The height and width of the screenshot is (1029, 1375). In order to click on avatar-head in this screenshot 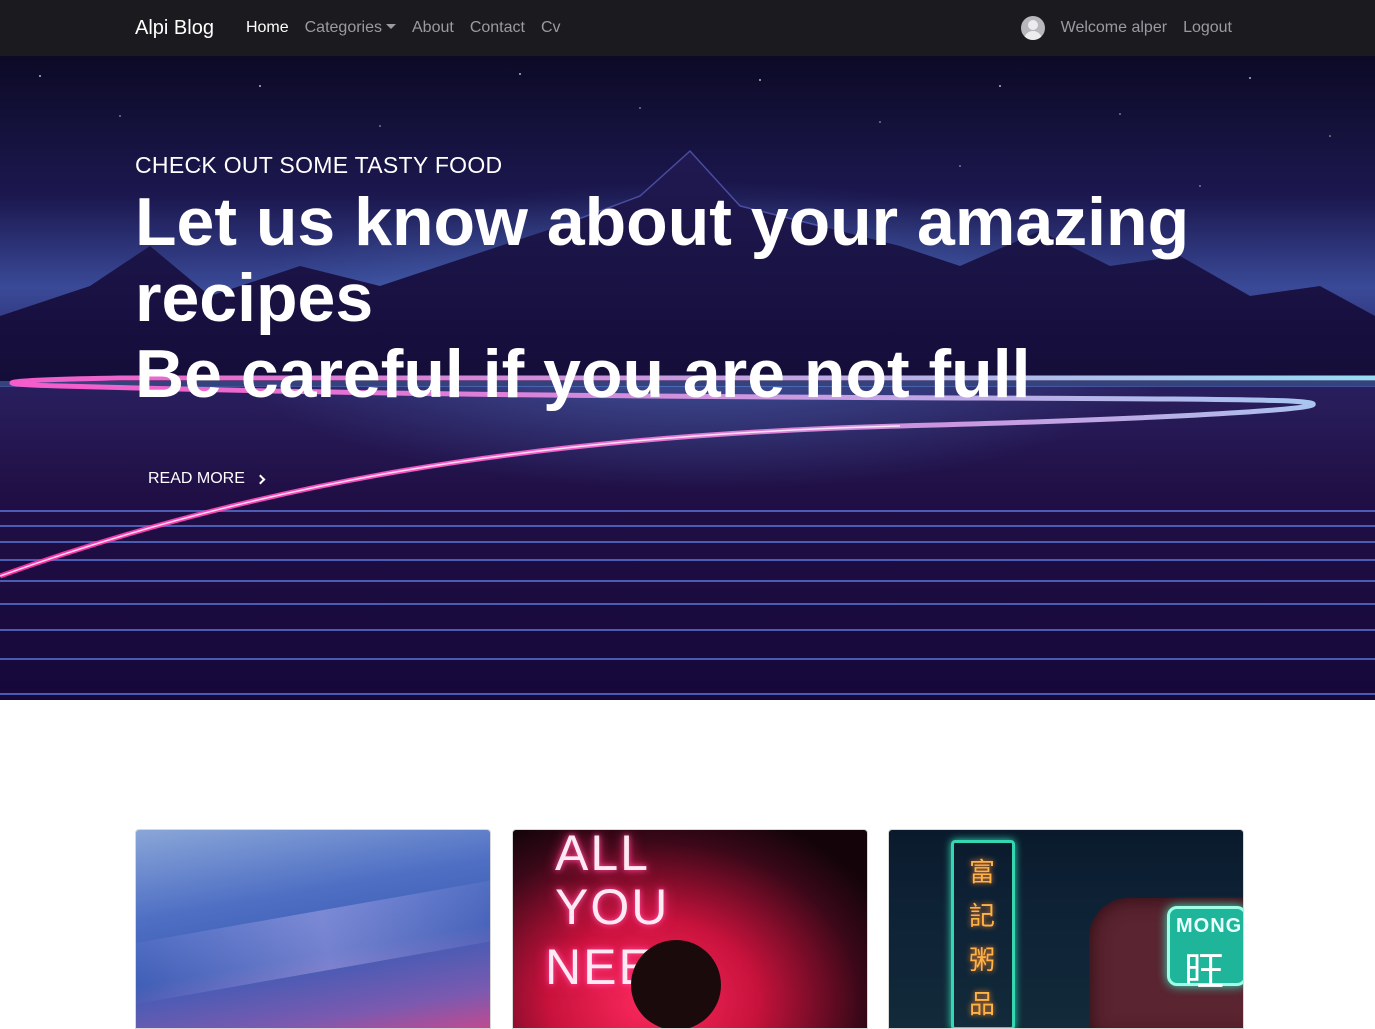, I will do `click(1032, 25)`.